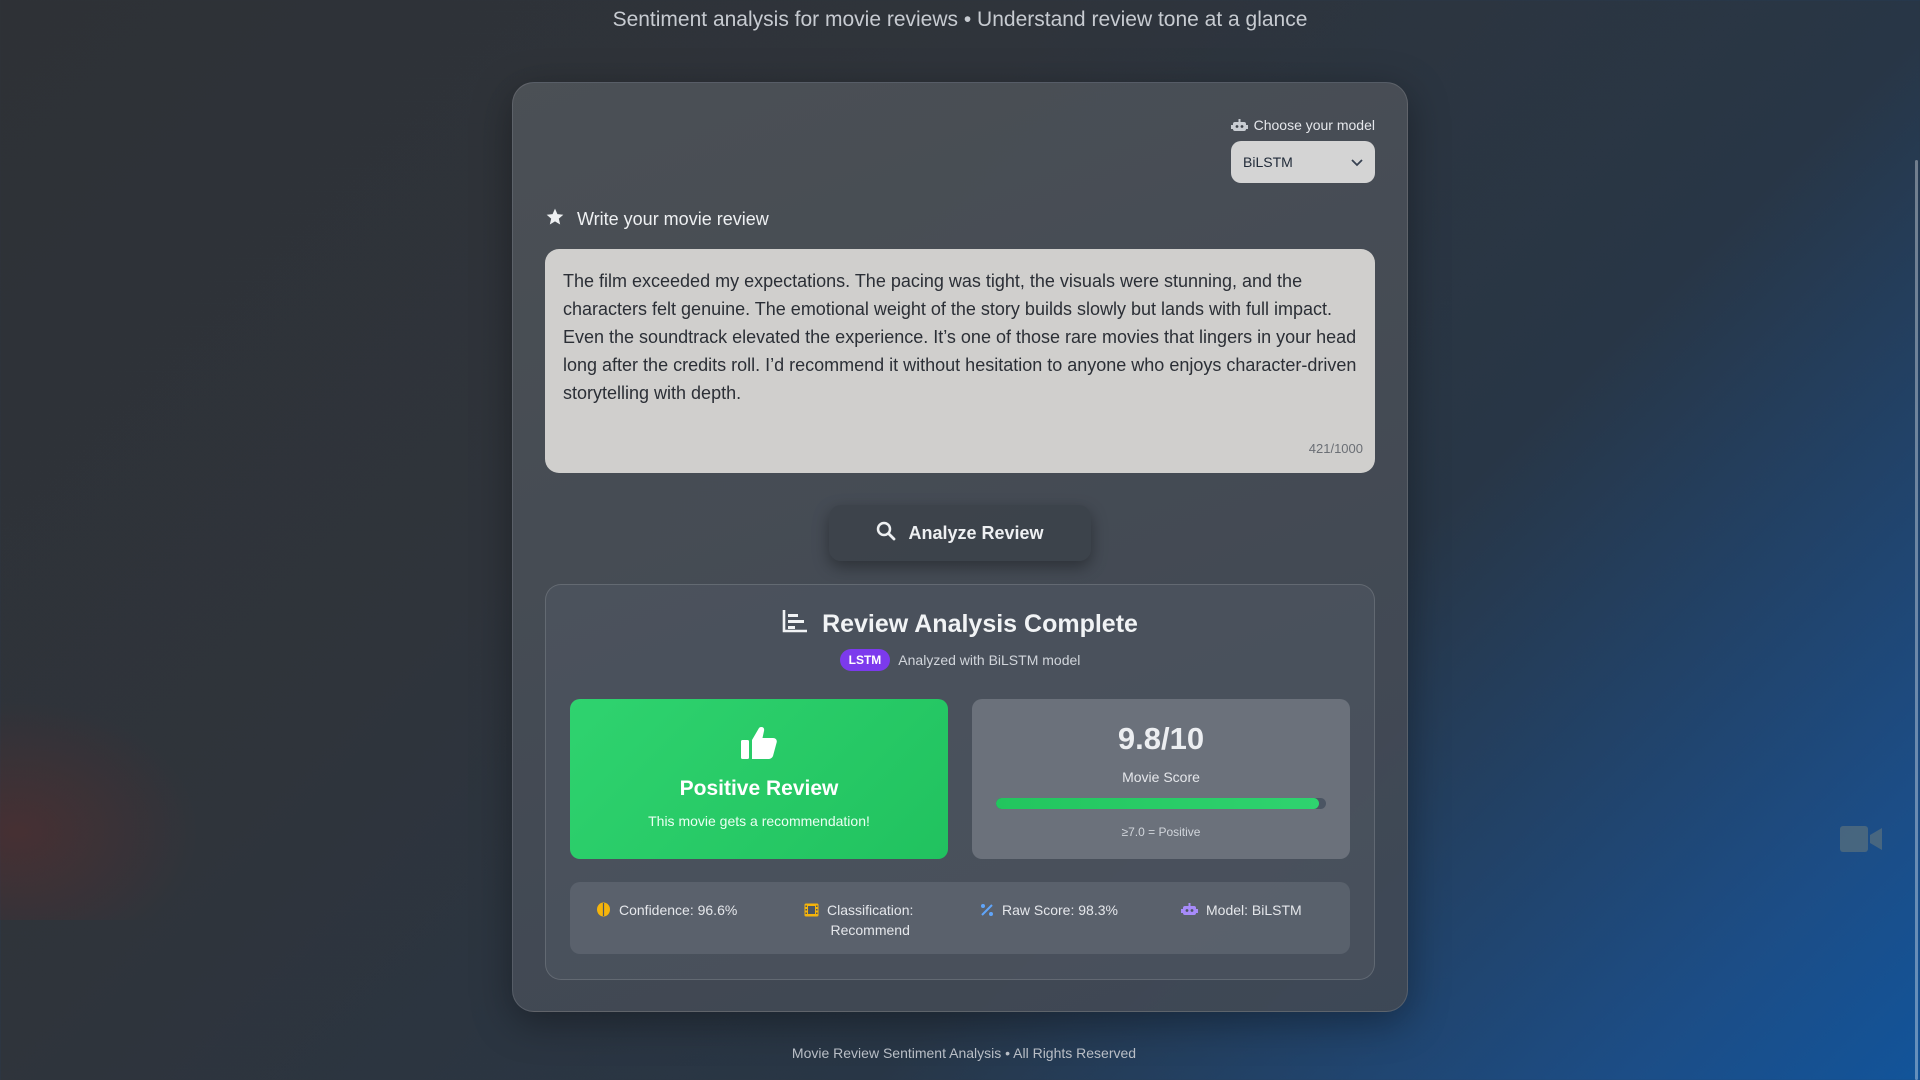 This screenshot has width=1920, height=1080. What do you see at coordinates (1861, 841) in the screenshot?
I see `video-camera-icon` at bounding box center [1861, 841].